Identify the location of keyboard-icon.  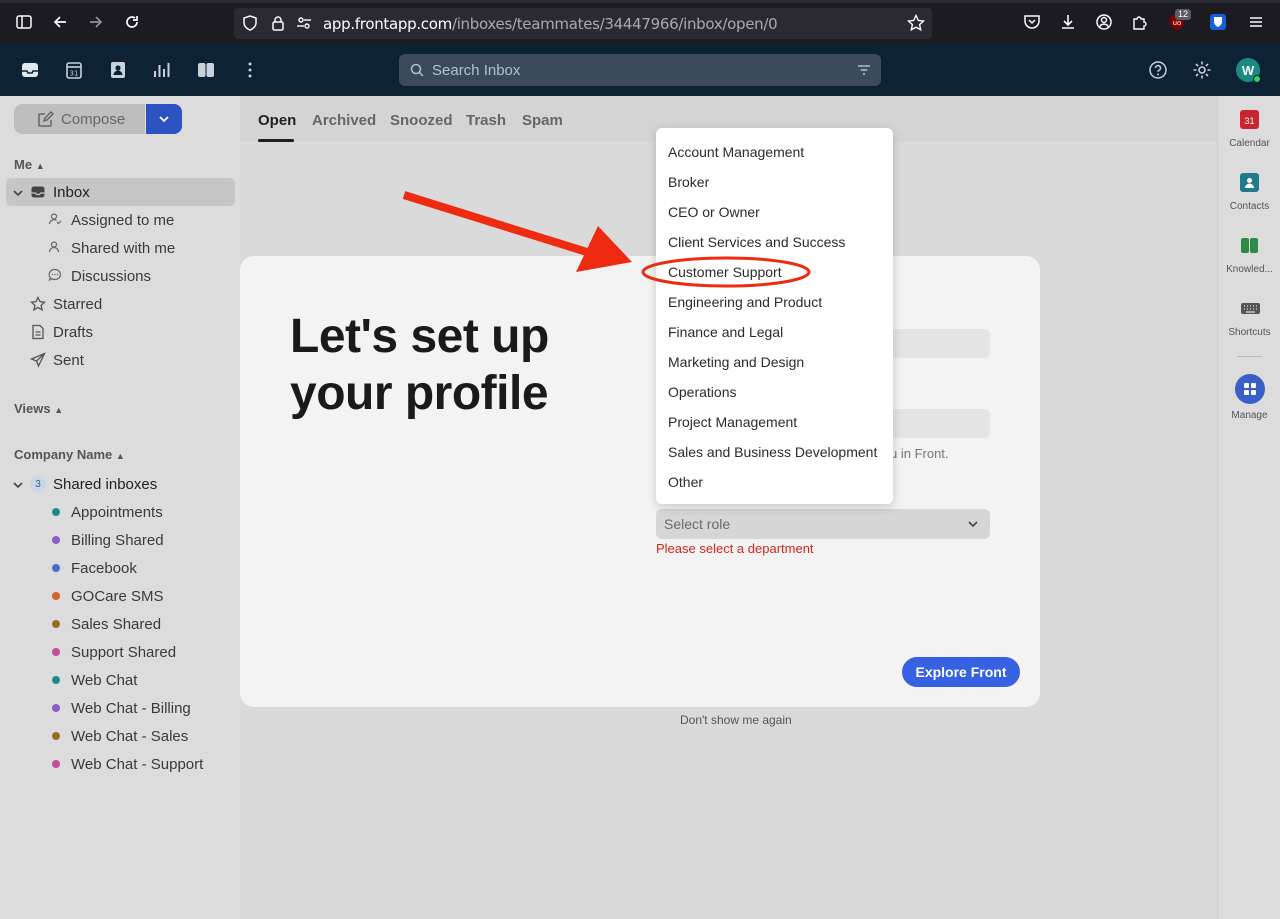
(1250, 308).